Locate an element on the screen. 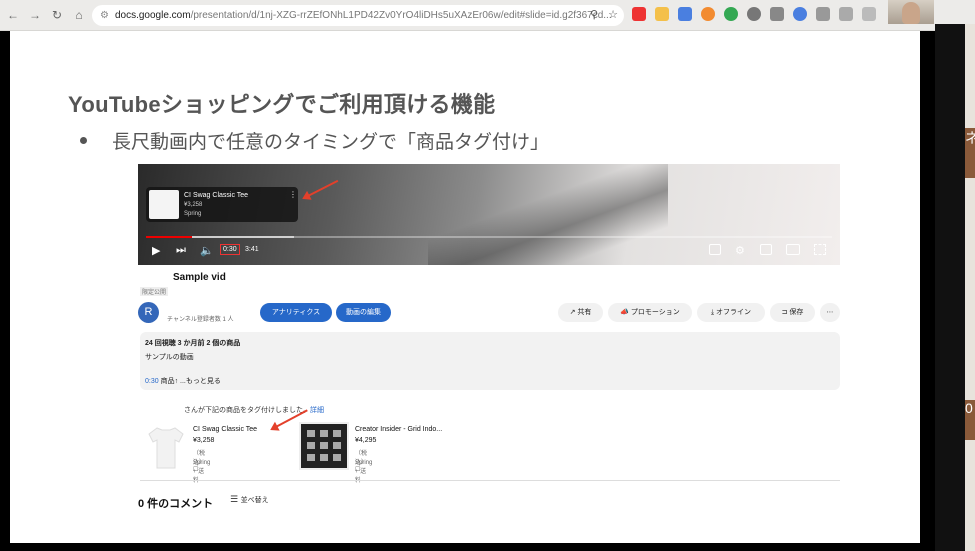  translate-extension-icon is located at coordinates (685, 14).